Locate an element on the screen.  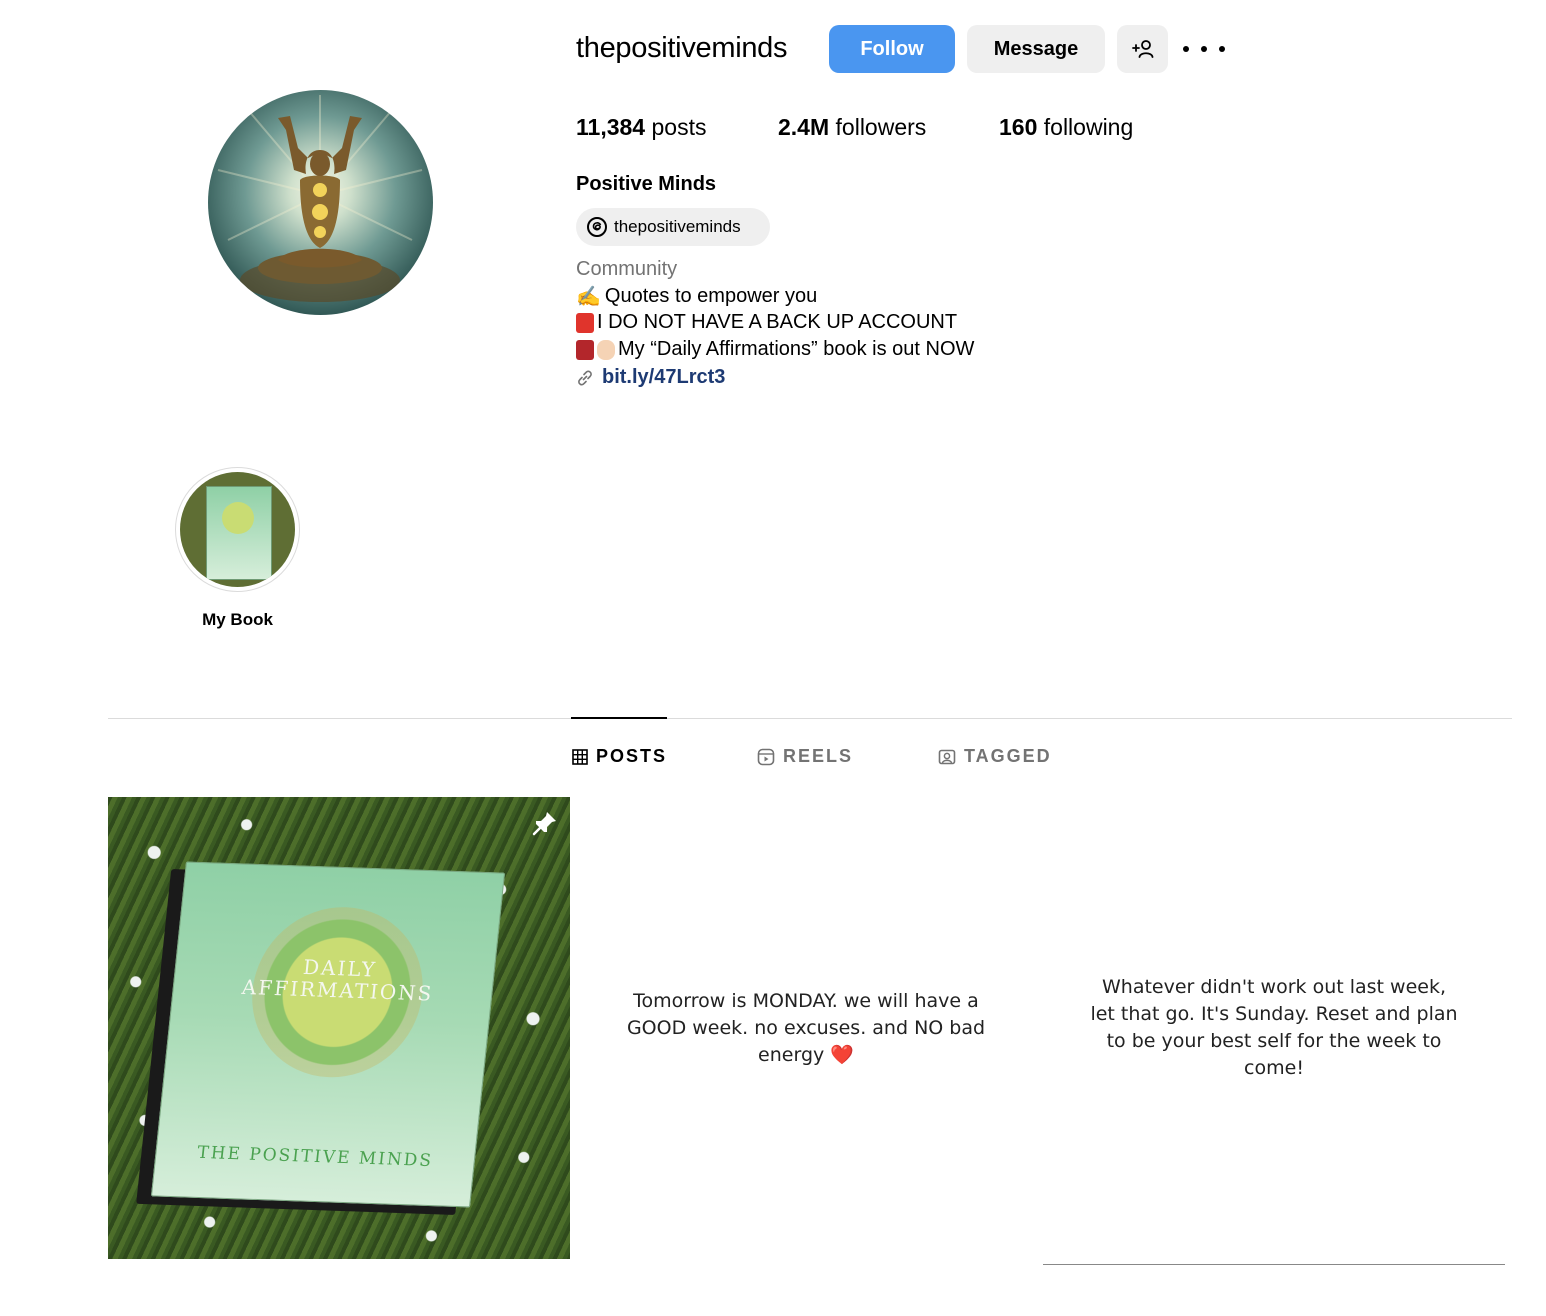
story-highlight-my-book is located at coordinates (237, 529).